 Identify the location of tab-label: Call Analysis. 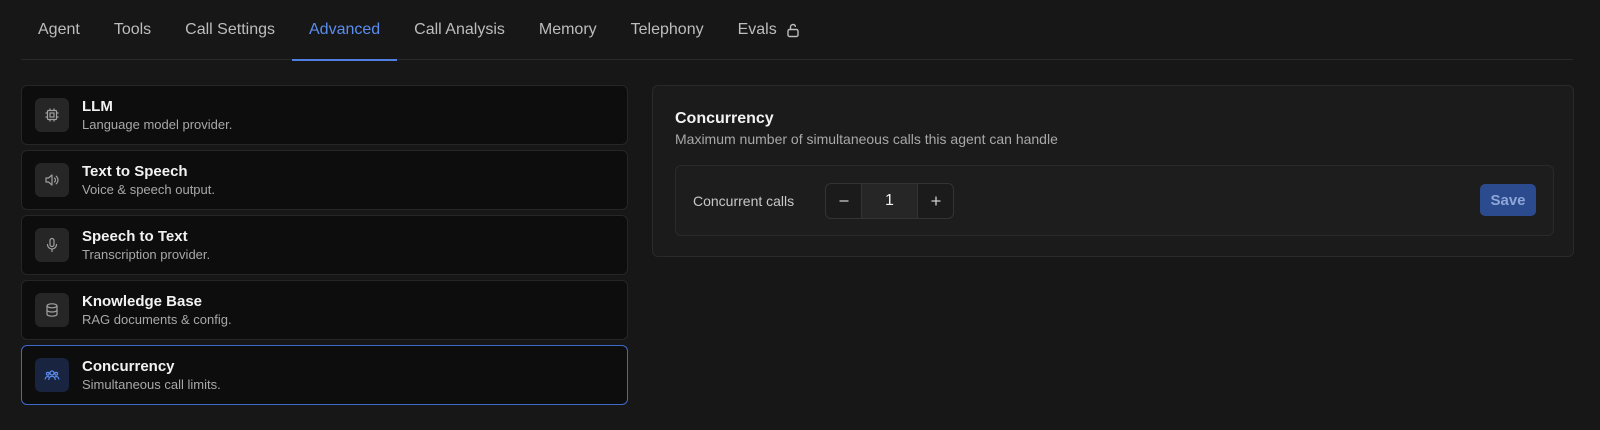
(459, 29).